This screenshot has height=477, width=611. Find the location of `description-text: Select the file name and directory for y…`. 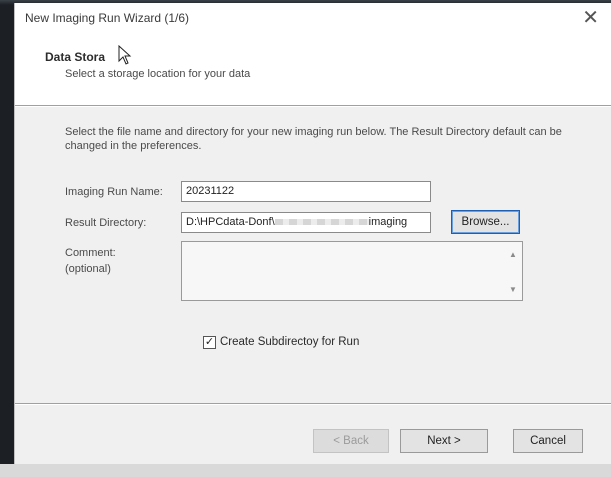

description-text: Select the file name and directory for y… is located at coordinates (313, 139).